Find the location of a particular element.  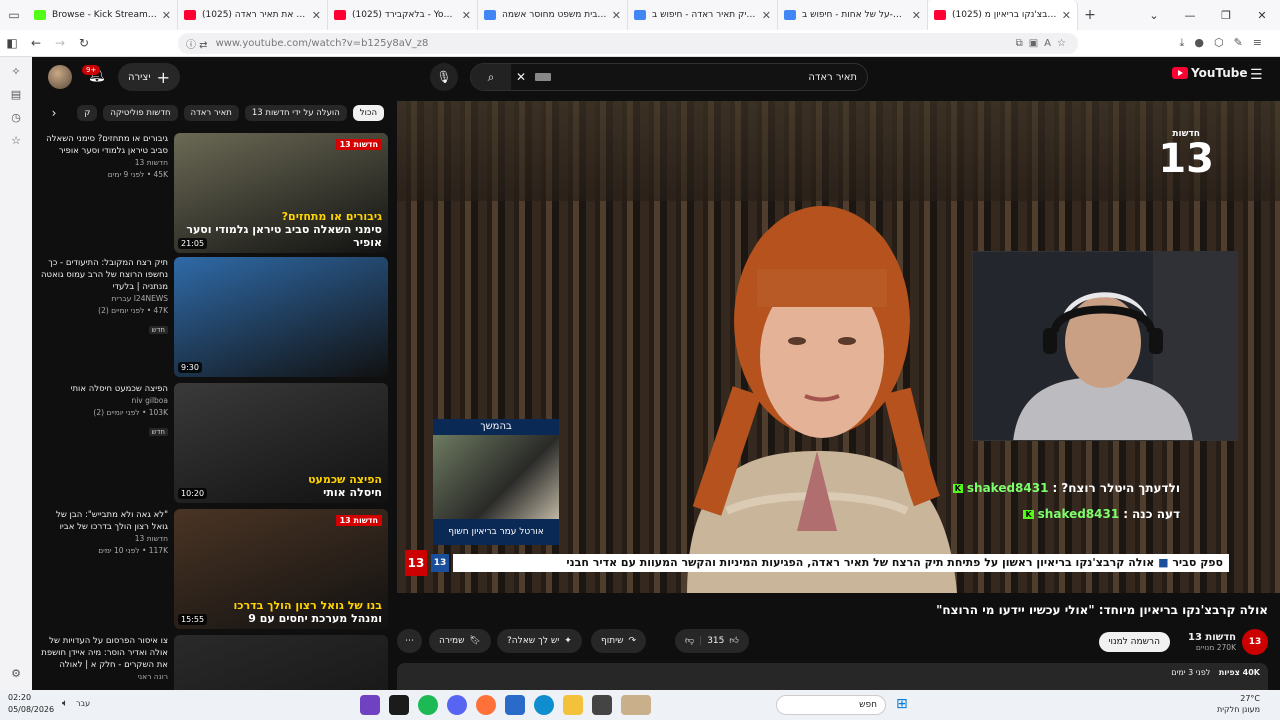

save-button: 🔖︎ שמירה is located at coordinates (460, 641).